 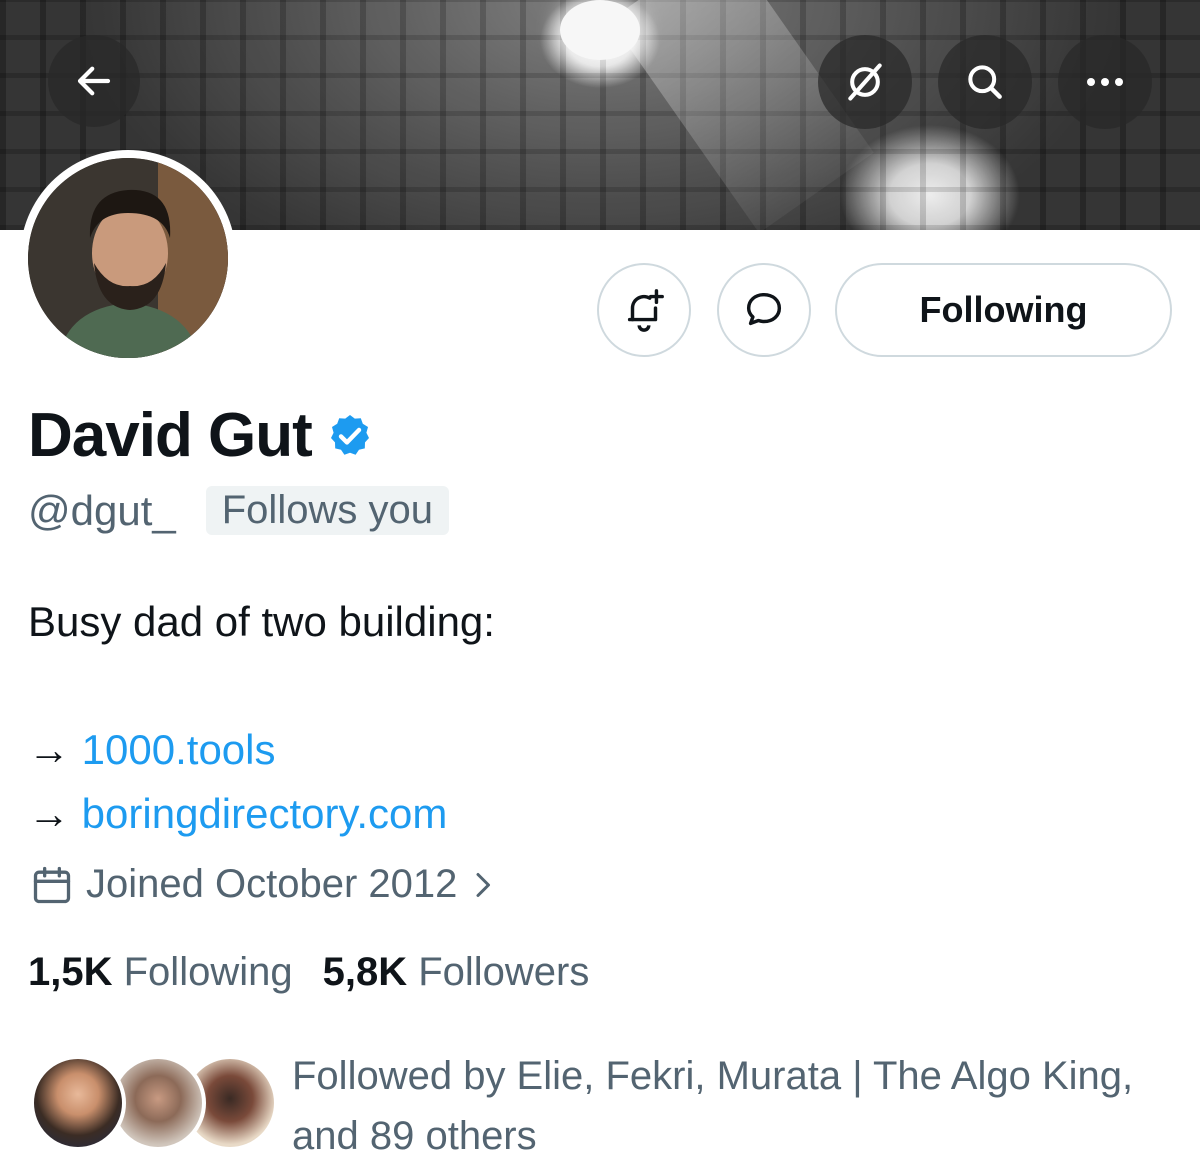 I want to click on following-label: Following, so click(x=208, y=972).